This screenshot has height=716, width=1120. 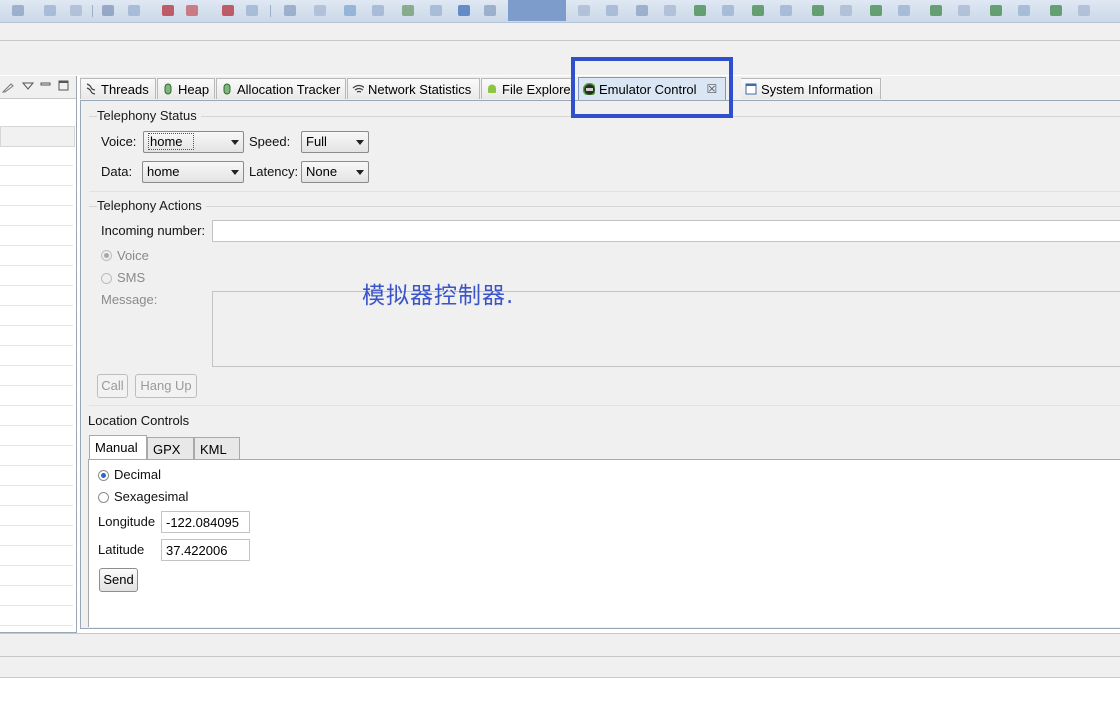 What do you see at coordinates (712, 89) in the screenshot?
I see `close-tab-icon: ☒` at bounding box center [712, 89].